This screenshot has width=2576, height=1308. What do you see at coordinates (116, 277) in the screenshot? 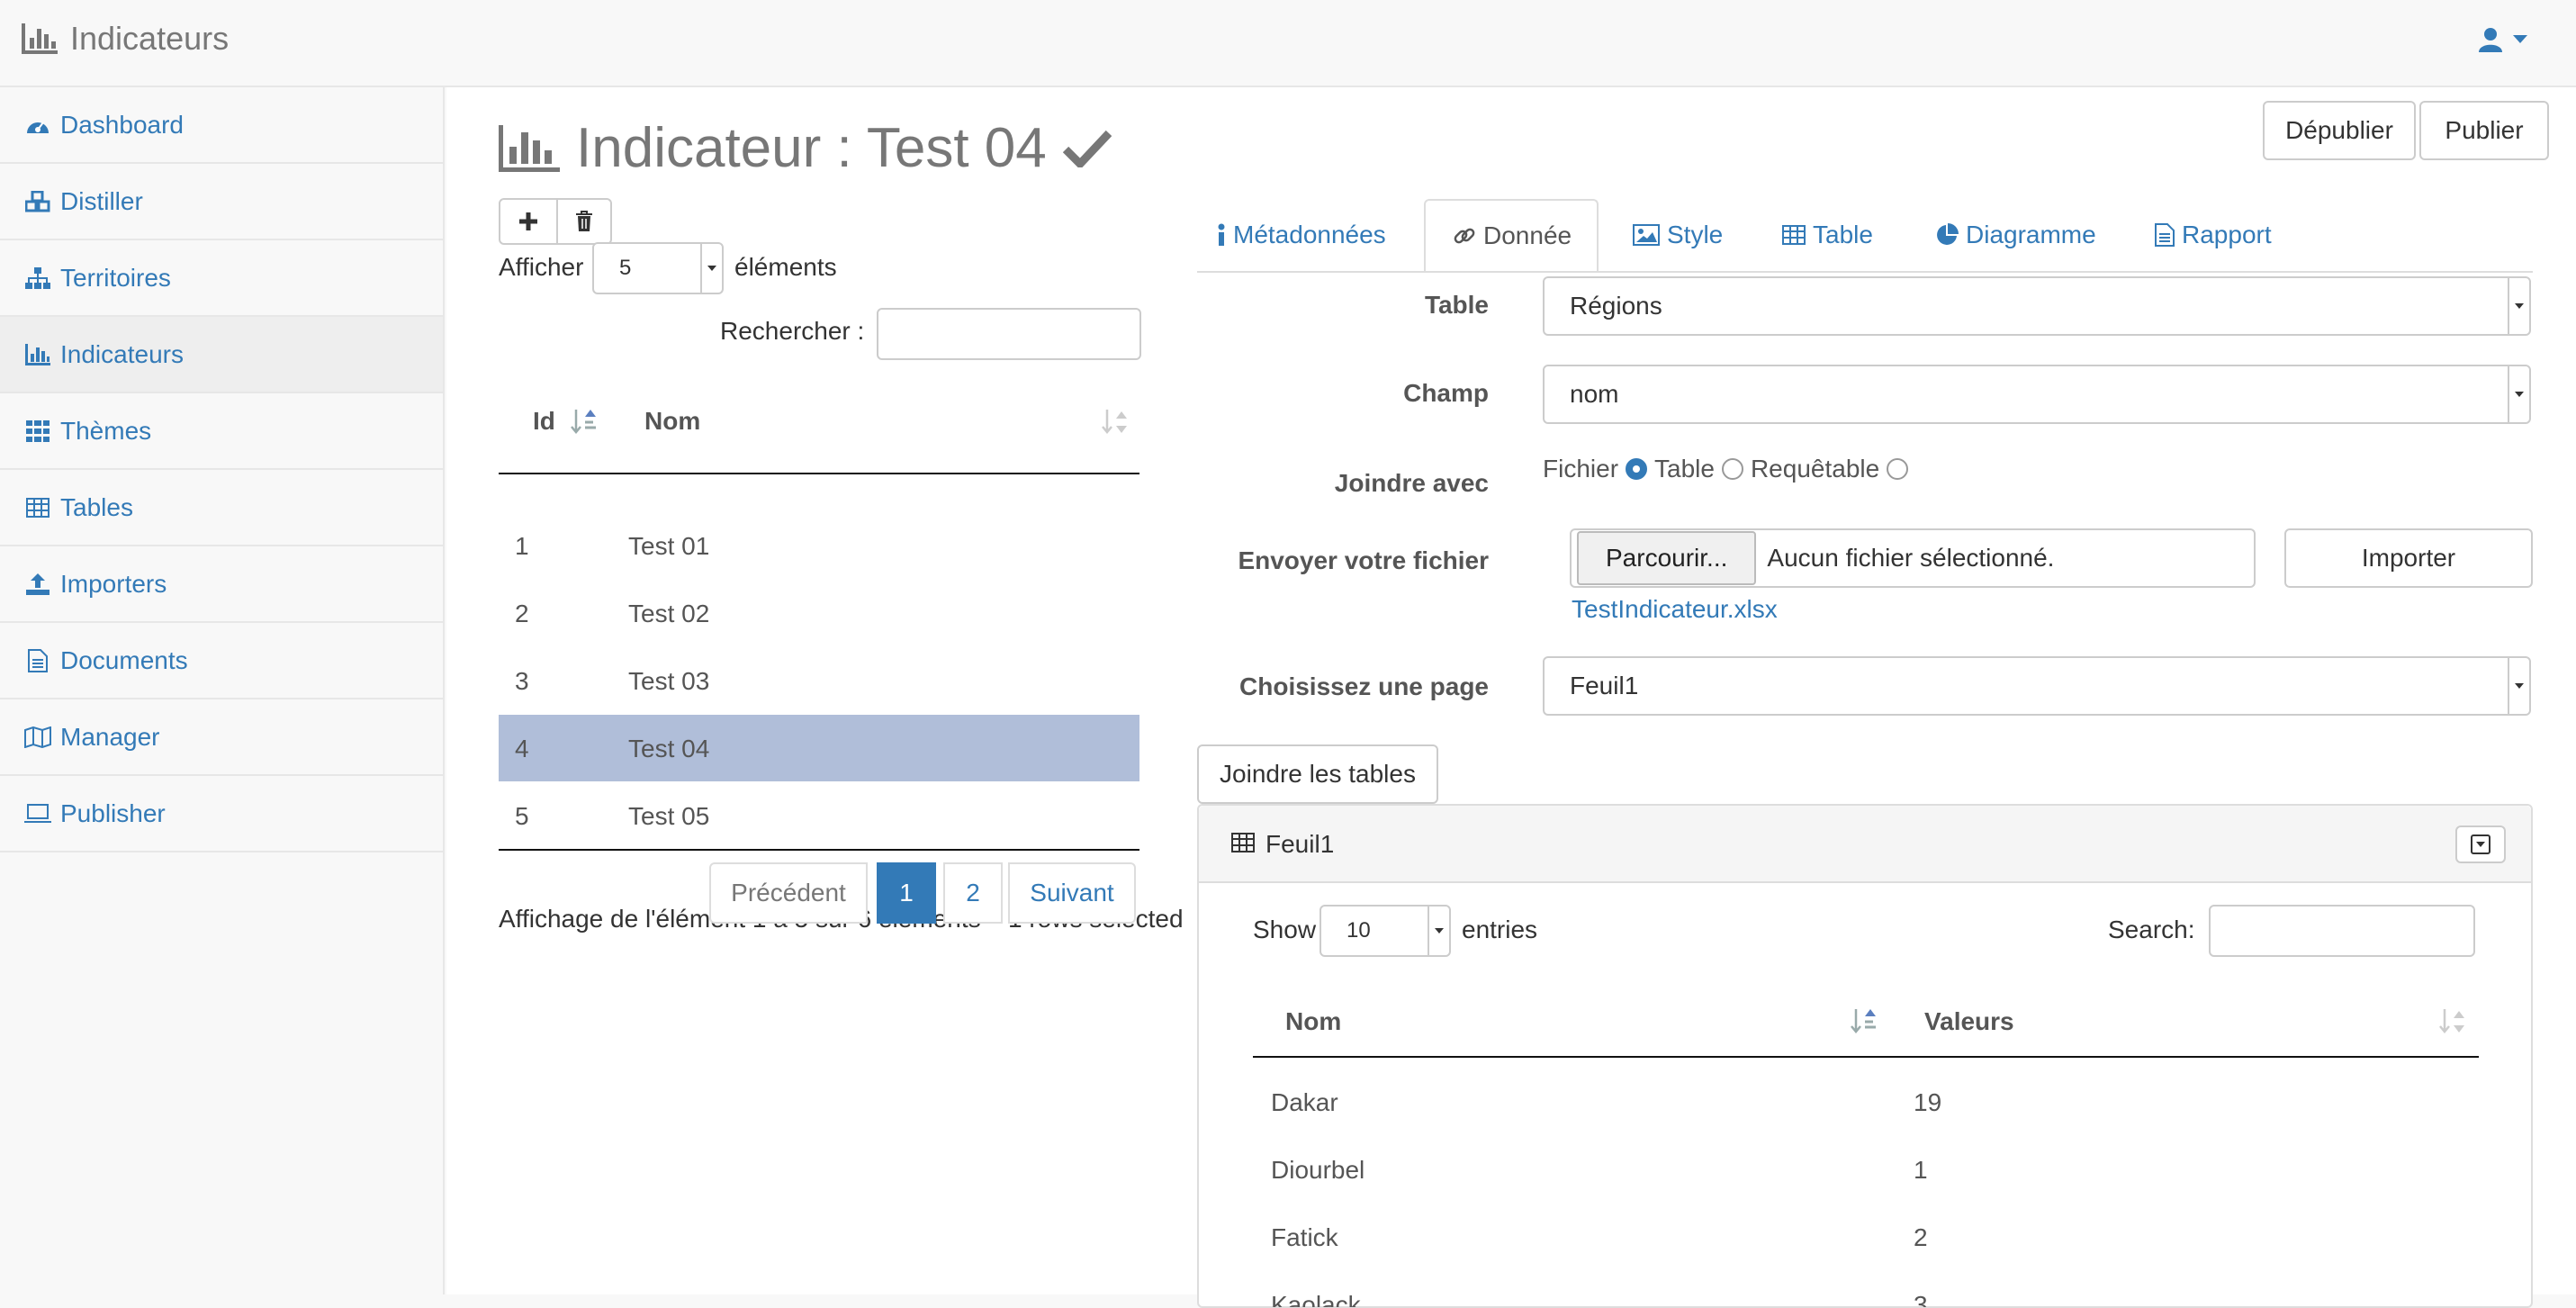
I see `sidebar-item-label: Territoires` at bounding box center [116, 277].